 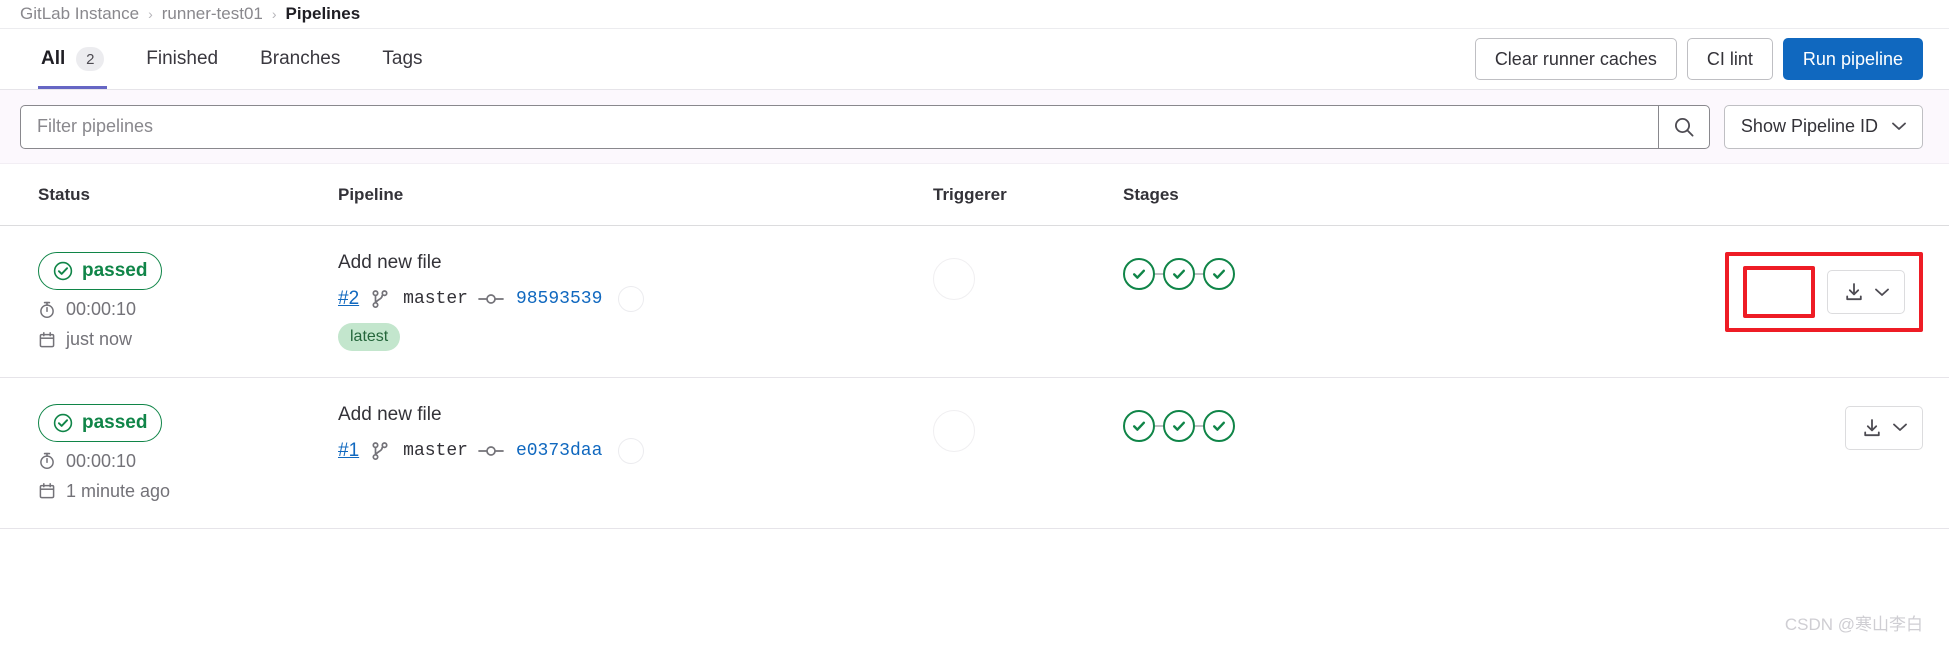 I want to click on pipeline-refs: #1 master e0373daa, so click(x=635, y=450).